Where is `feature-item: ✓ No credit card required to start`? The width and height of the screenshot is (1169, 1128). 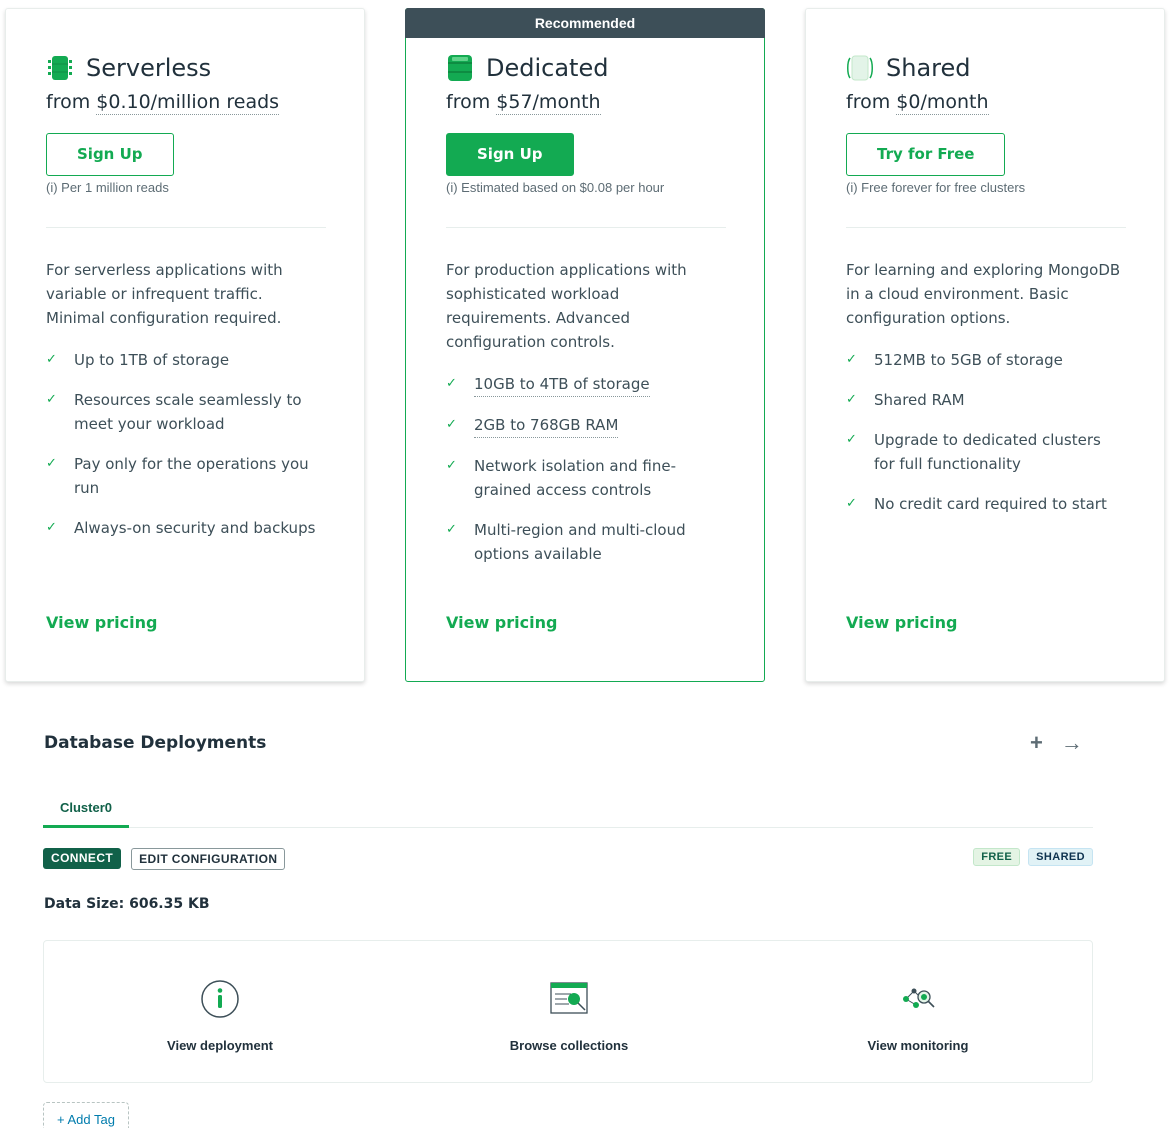 feature-item: ✓ No credit card required to start is located at coordinates (986, 504).